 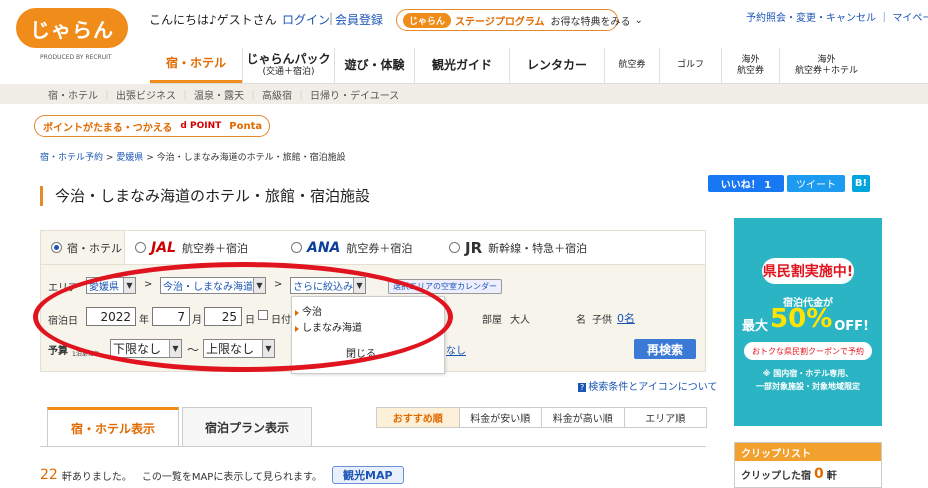 What do you see at coordinates (359, 19) in the screenshot?
I see `register-link: 会員登録` at bounding box center [359, 19].